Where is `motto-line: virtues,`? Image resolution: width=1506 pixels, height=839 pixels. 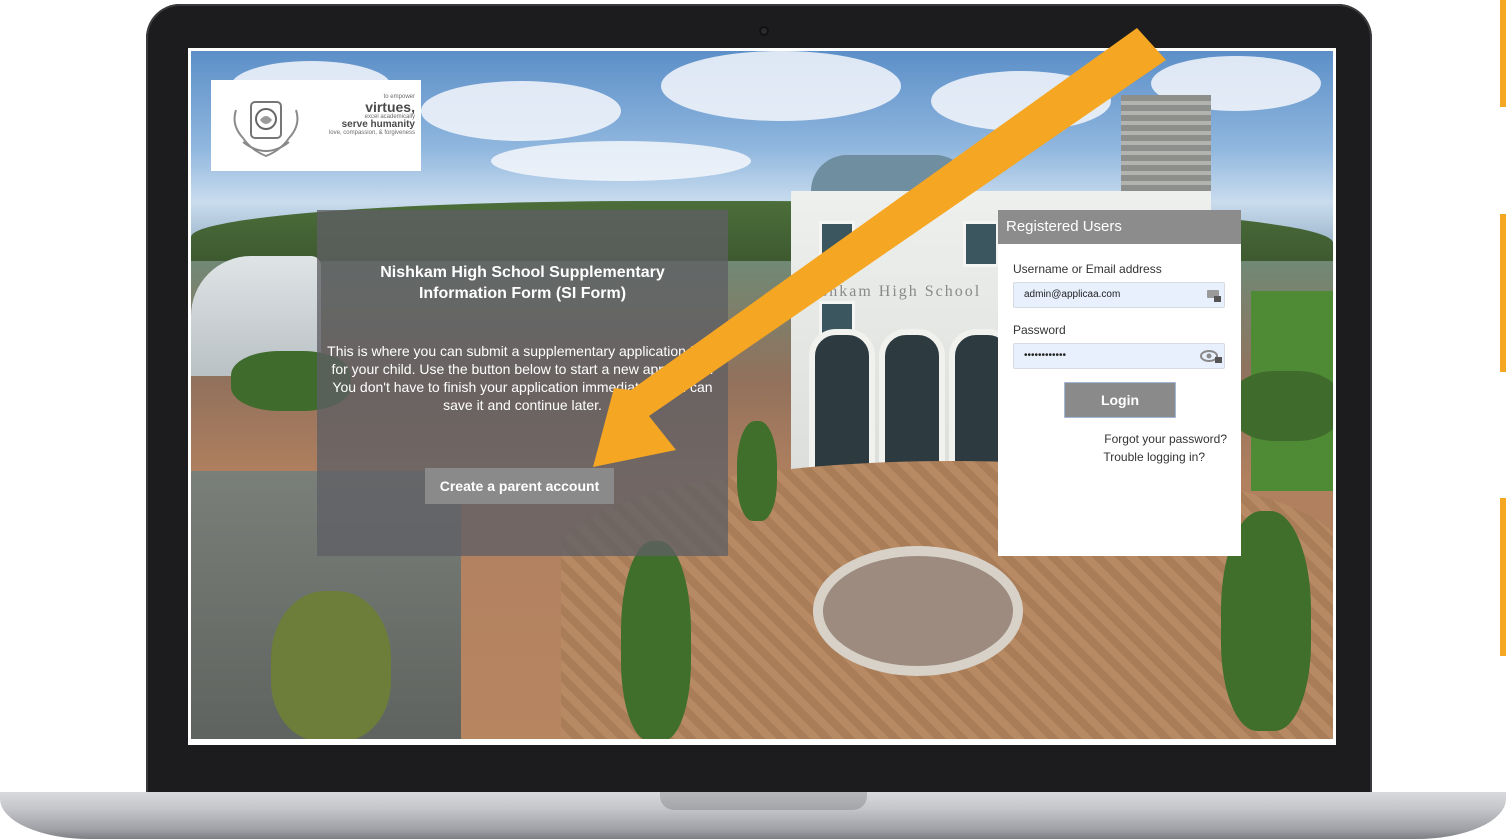 motto-line: virtues, is located at coordinates (390, 107).